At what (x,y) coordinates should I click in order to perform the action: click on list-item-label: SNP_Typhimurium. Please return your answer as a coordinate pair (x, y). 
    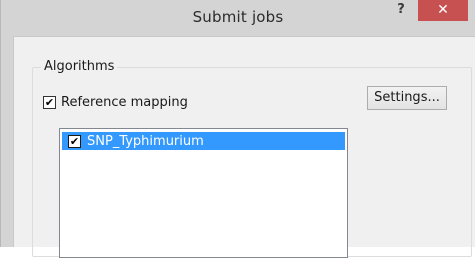
    Looking at the image, I should click on (145, 141).